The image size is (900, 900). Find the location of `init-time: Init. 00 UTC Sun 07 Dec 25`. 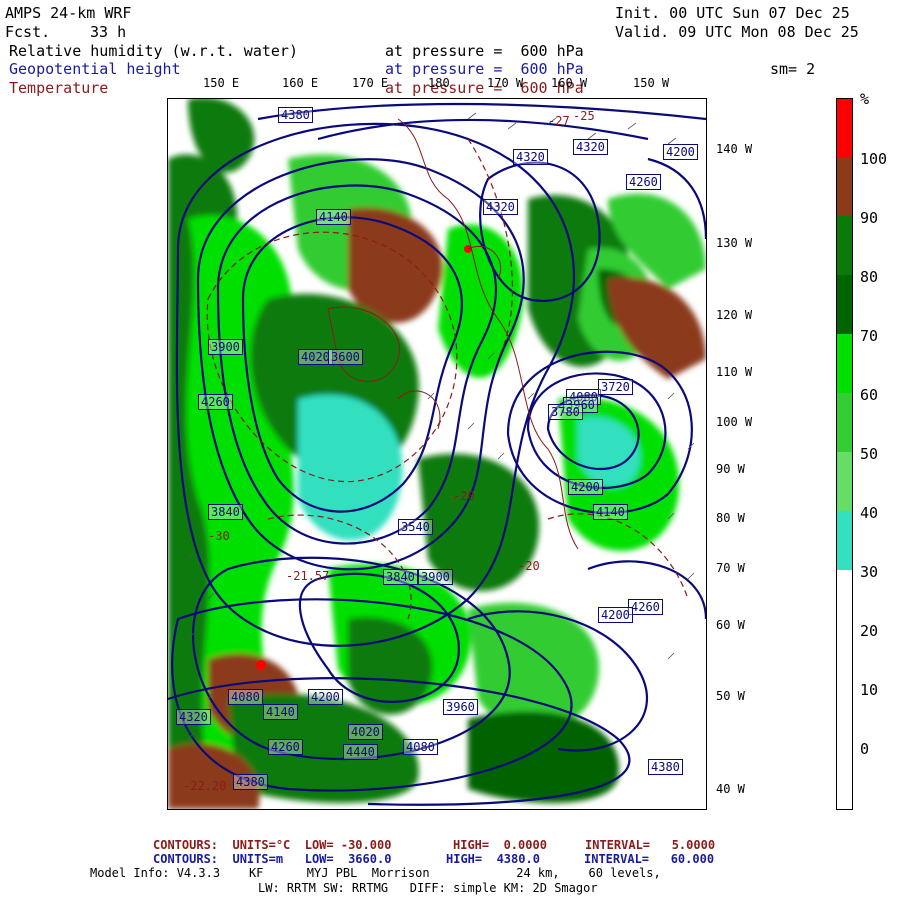

init-time: Init. 00 UTC Sun 07 Dec 25 is located at coordinates (732, 13).